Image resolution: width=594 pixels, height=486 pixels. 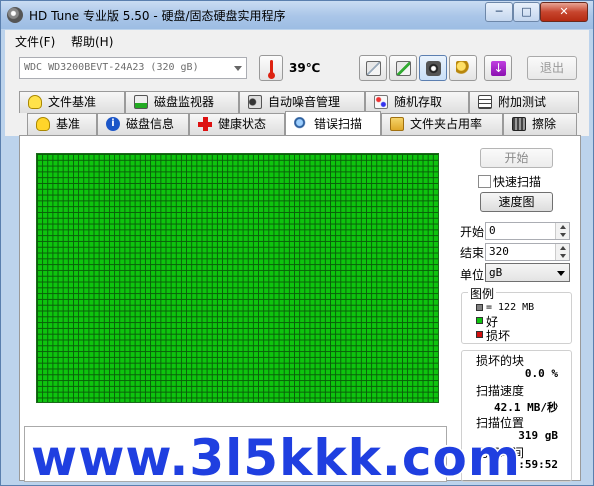 I want to click on legend-title: 图例, so click(x=482, y=293).